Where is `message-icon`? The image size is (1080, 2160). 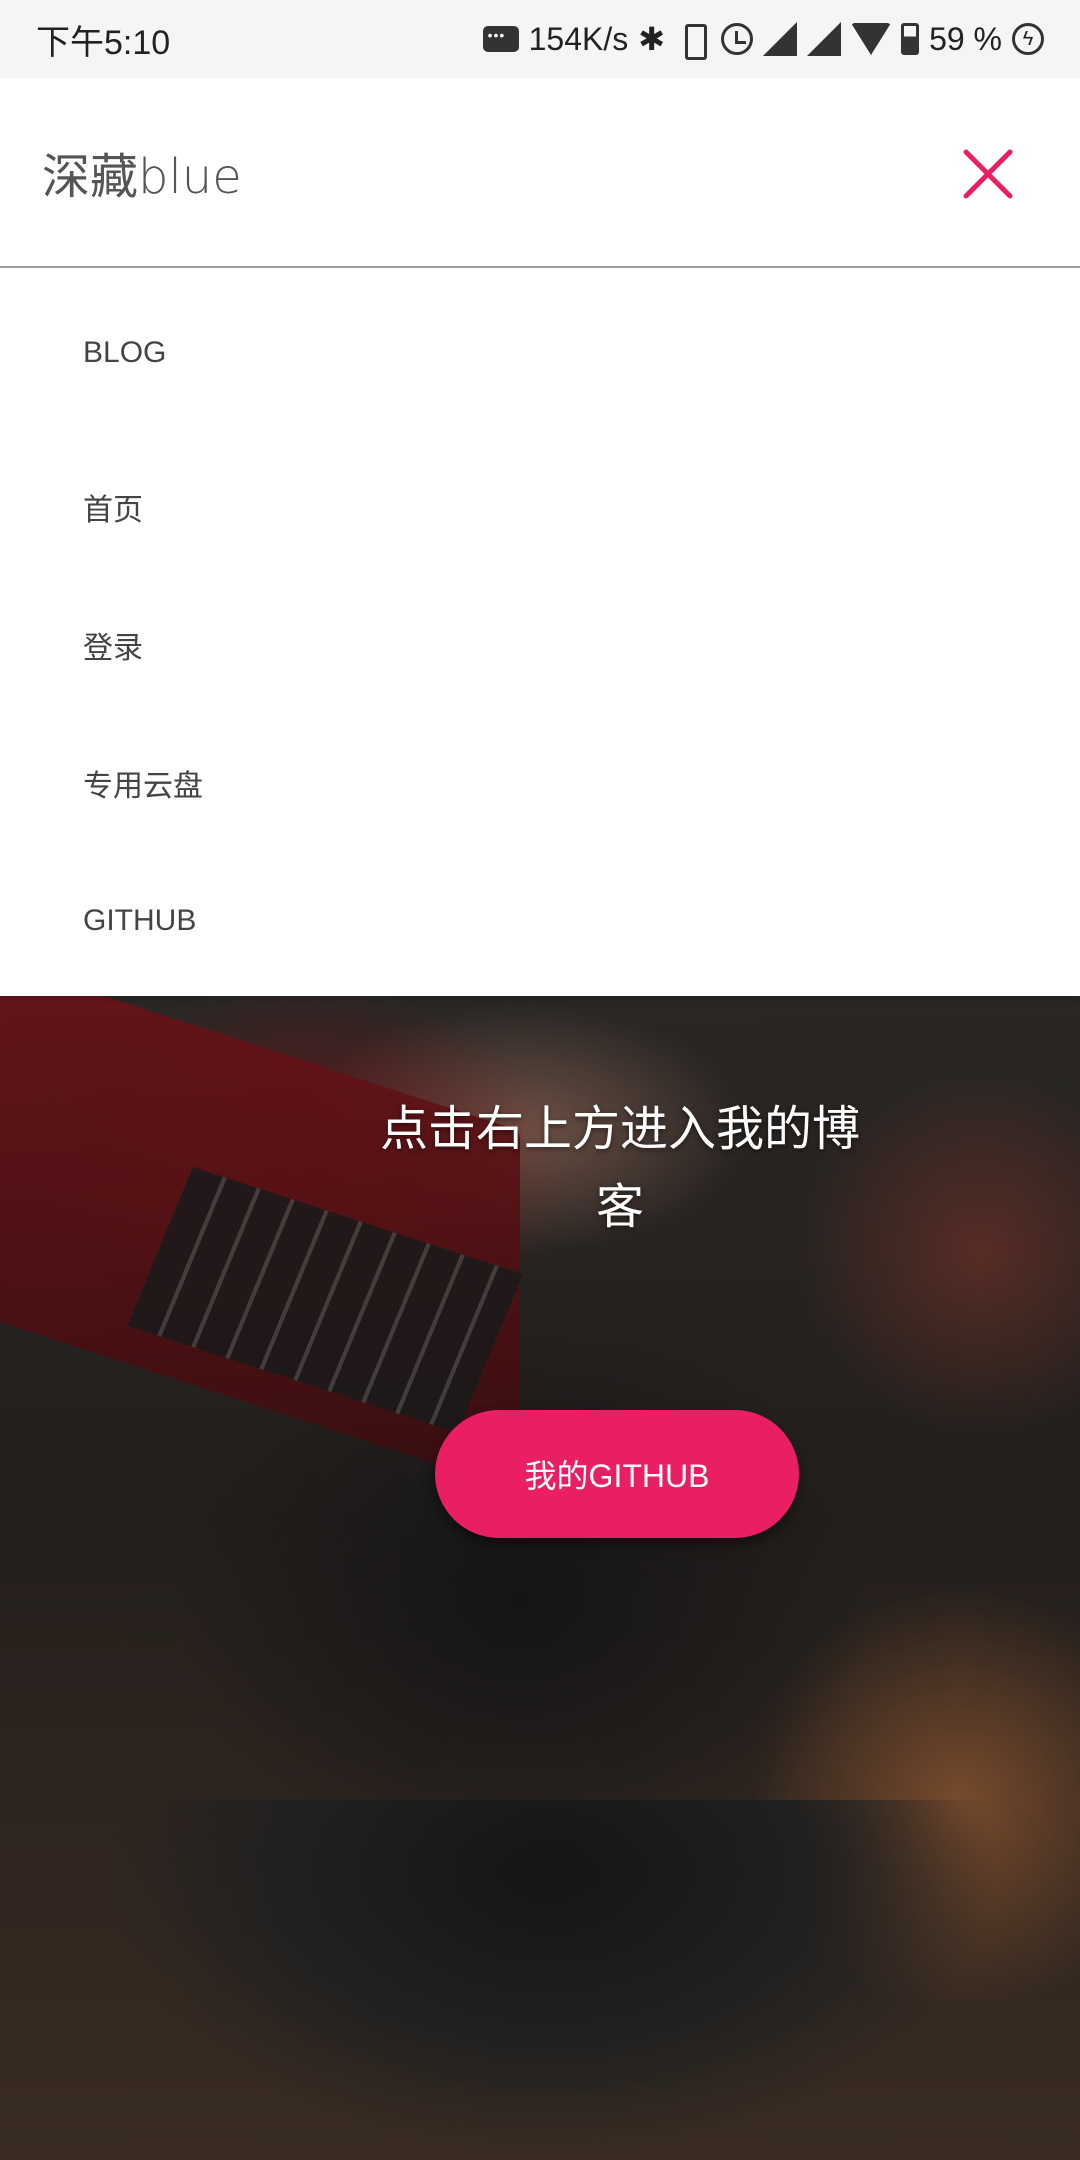 message-icon is located at coordinates (500, 39).